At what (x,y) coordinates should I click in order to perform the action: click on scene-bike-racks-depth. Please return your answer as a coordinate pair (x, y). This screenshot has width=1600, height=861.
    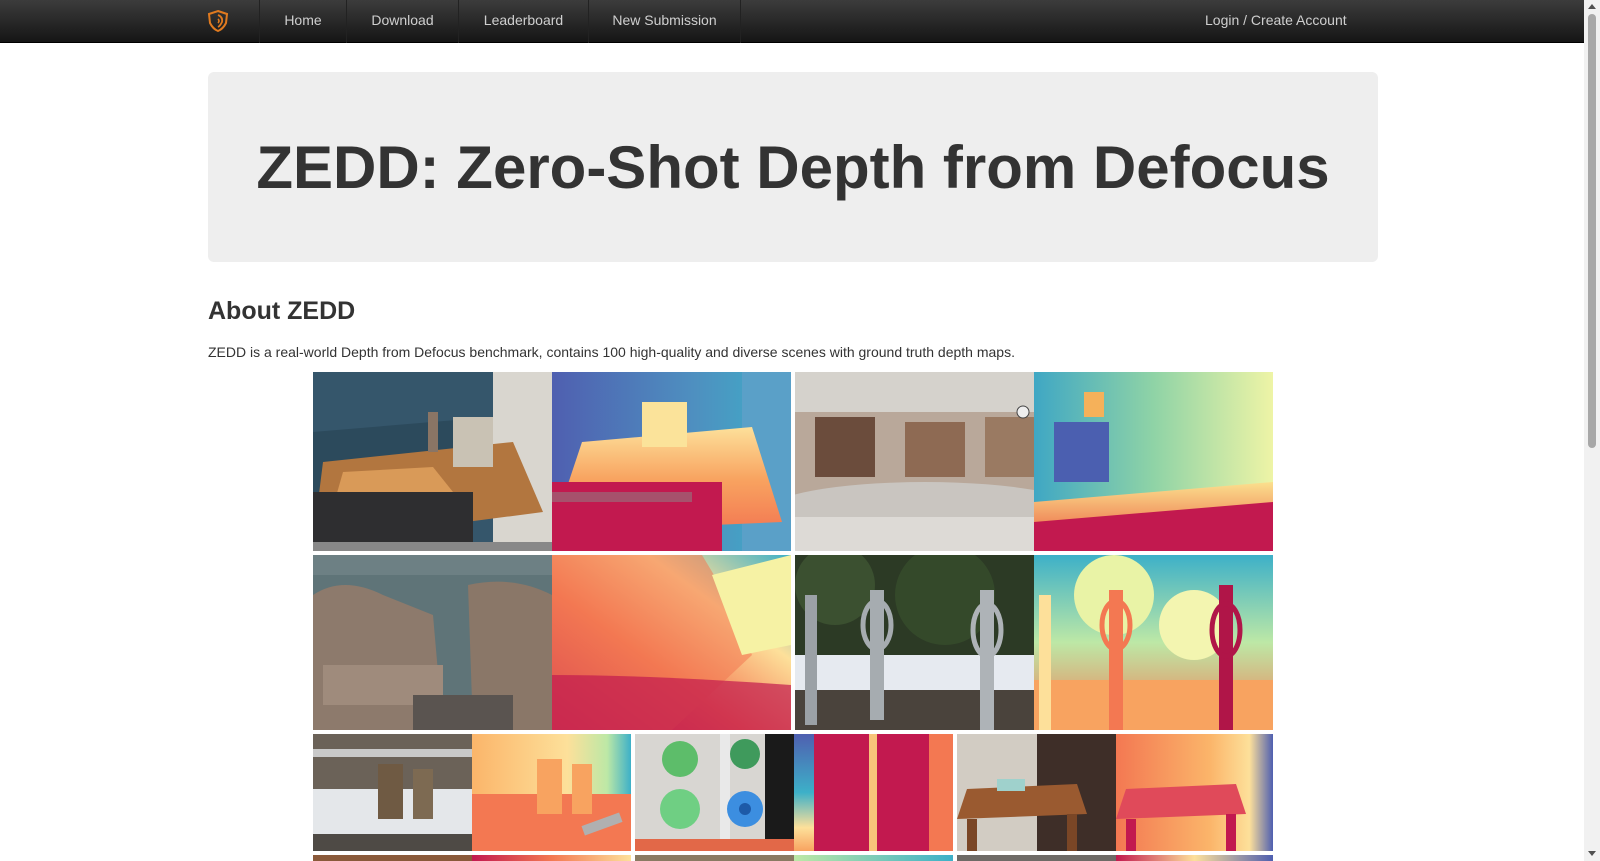
    Looking at the image, I should click on (1153, 642).